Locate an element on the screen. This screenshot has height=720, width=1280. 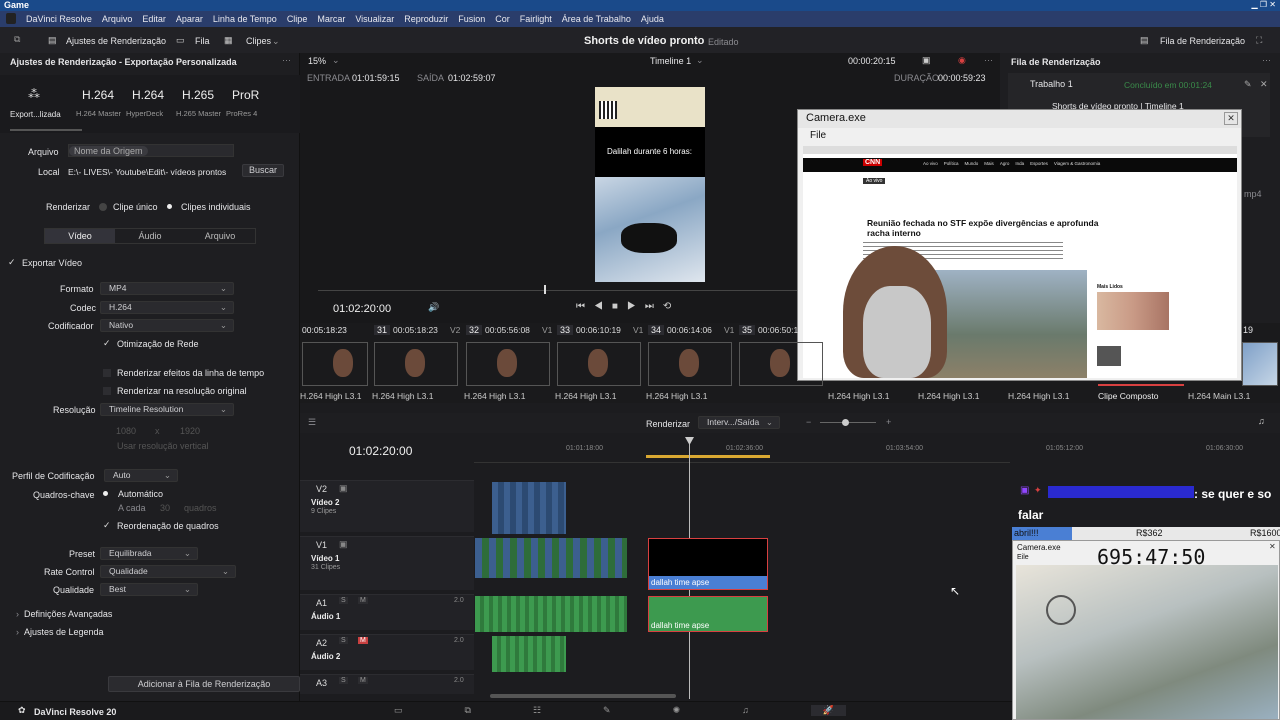
record-icon: ◉ is located at coordinates (962, 60).